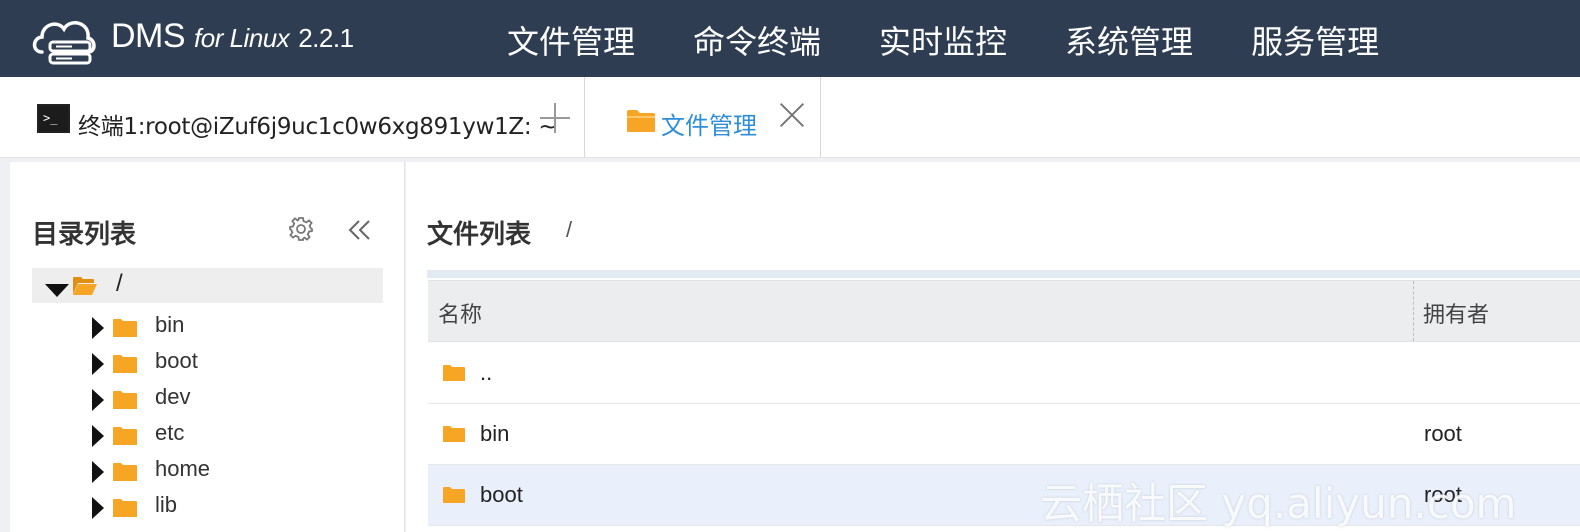 The image size is (1580, 532). What do you see at coordinates (757, 40) in the screenshot?
I see `nav-item-command-terminal: 命令终端` at bounding box center [757, 40].